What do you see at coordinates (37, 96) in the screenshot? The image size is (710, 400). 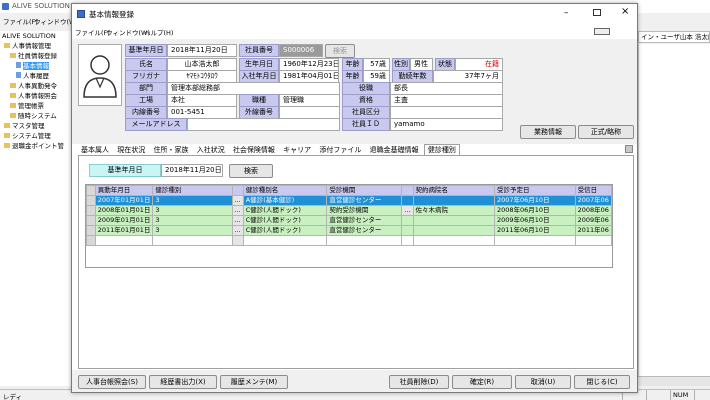 I see `tree-item: 人事情報照会` at bounding box center [37, 96].